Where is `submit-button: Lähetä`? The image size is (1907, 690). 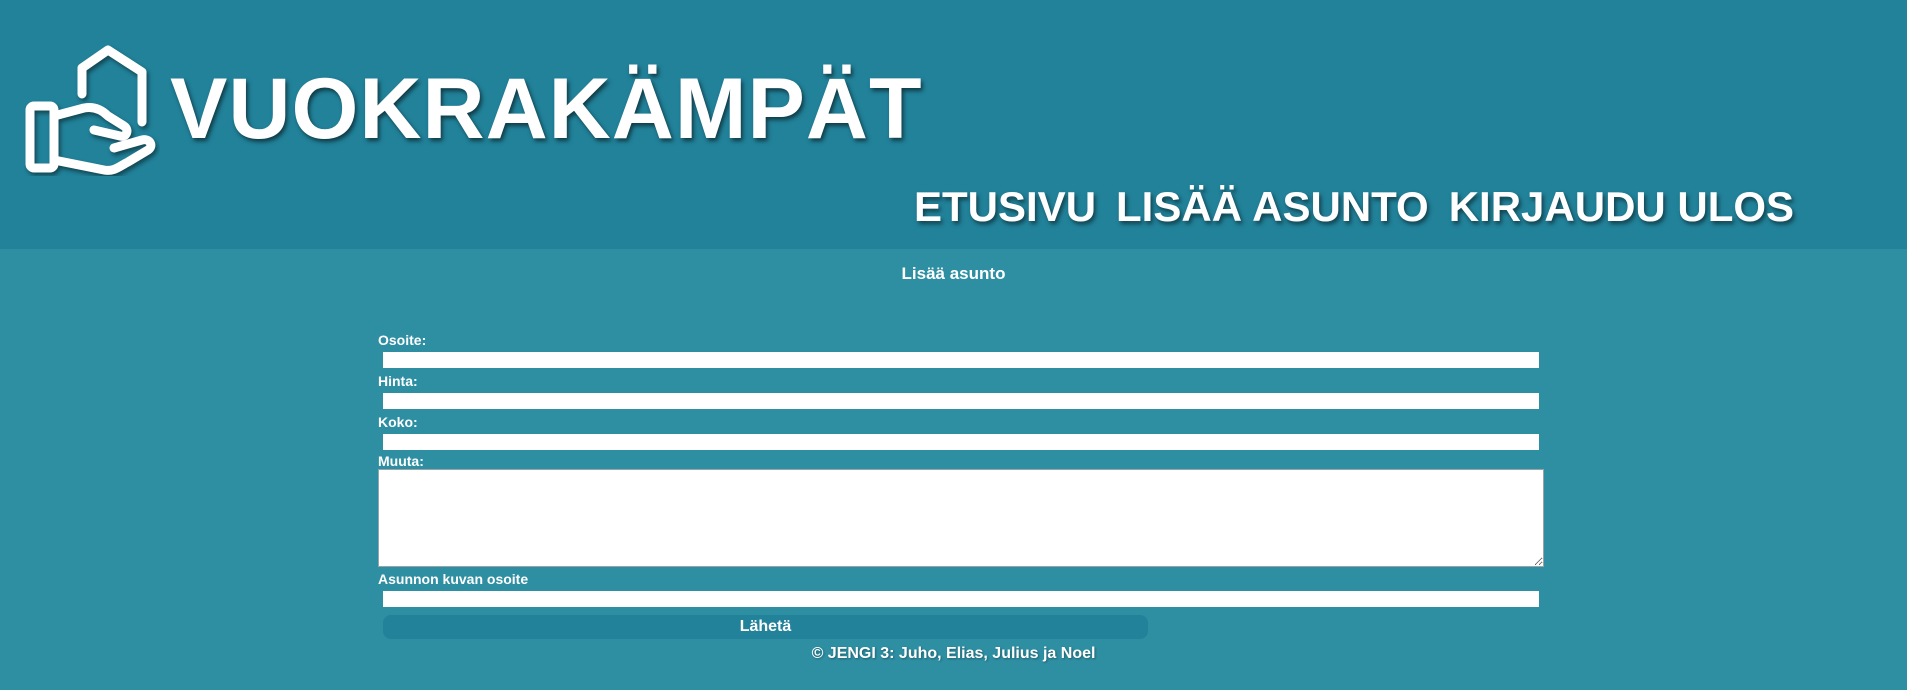
submit-button: Lähetä is located at coordinates (765, 627).